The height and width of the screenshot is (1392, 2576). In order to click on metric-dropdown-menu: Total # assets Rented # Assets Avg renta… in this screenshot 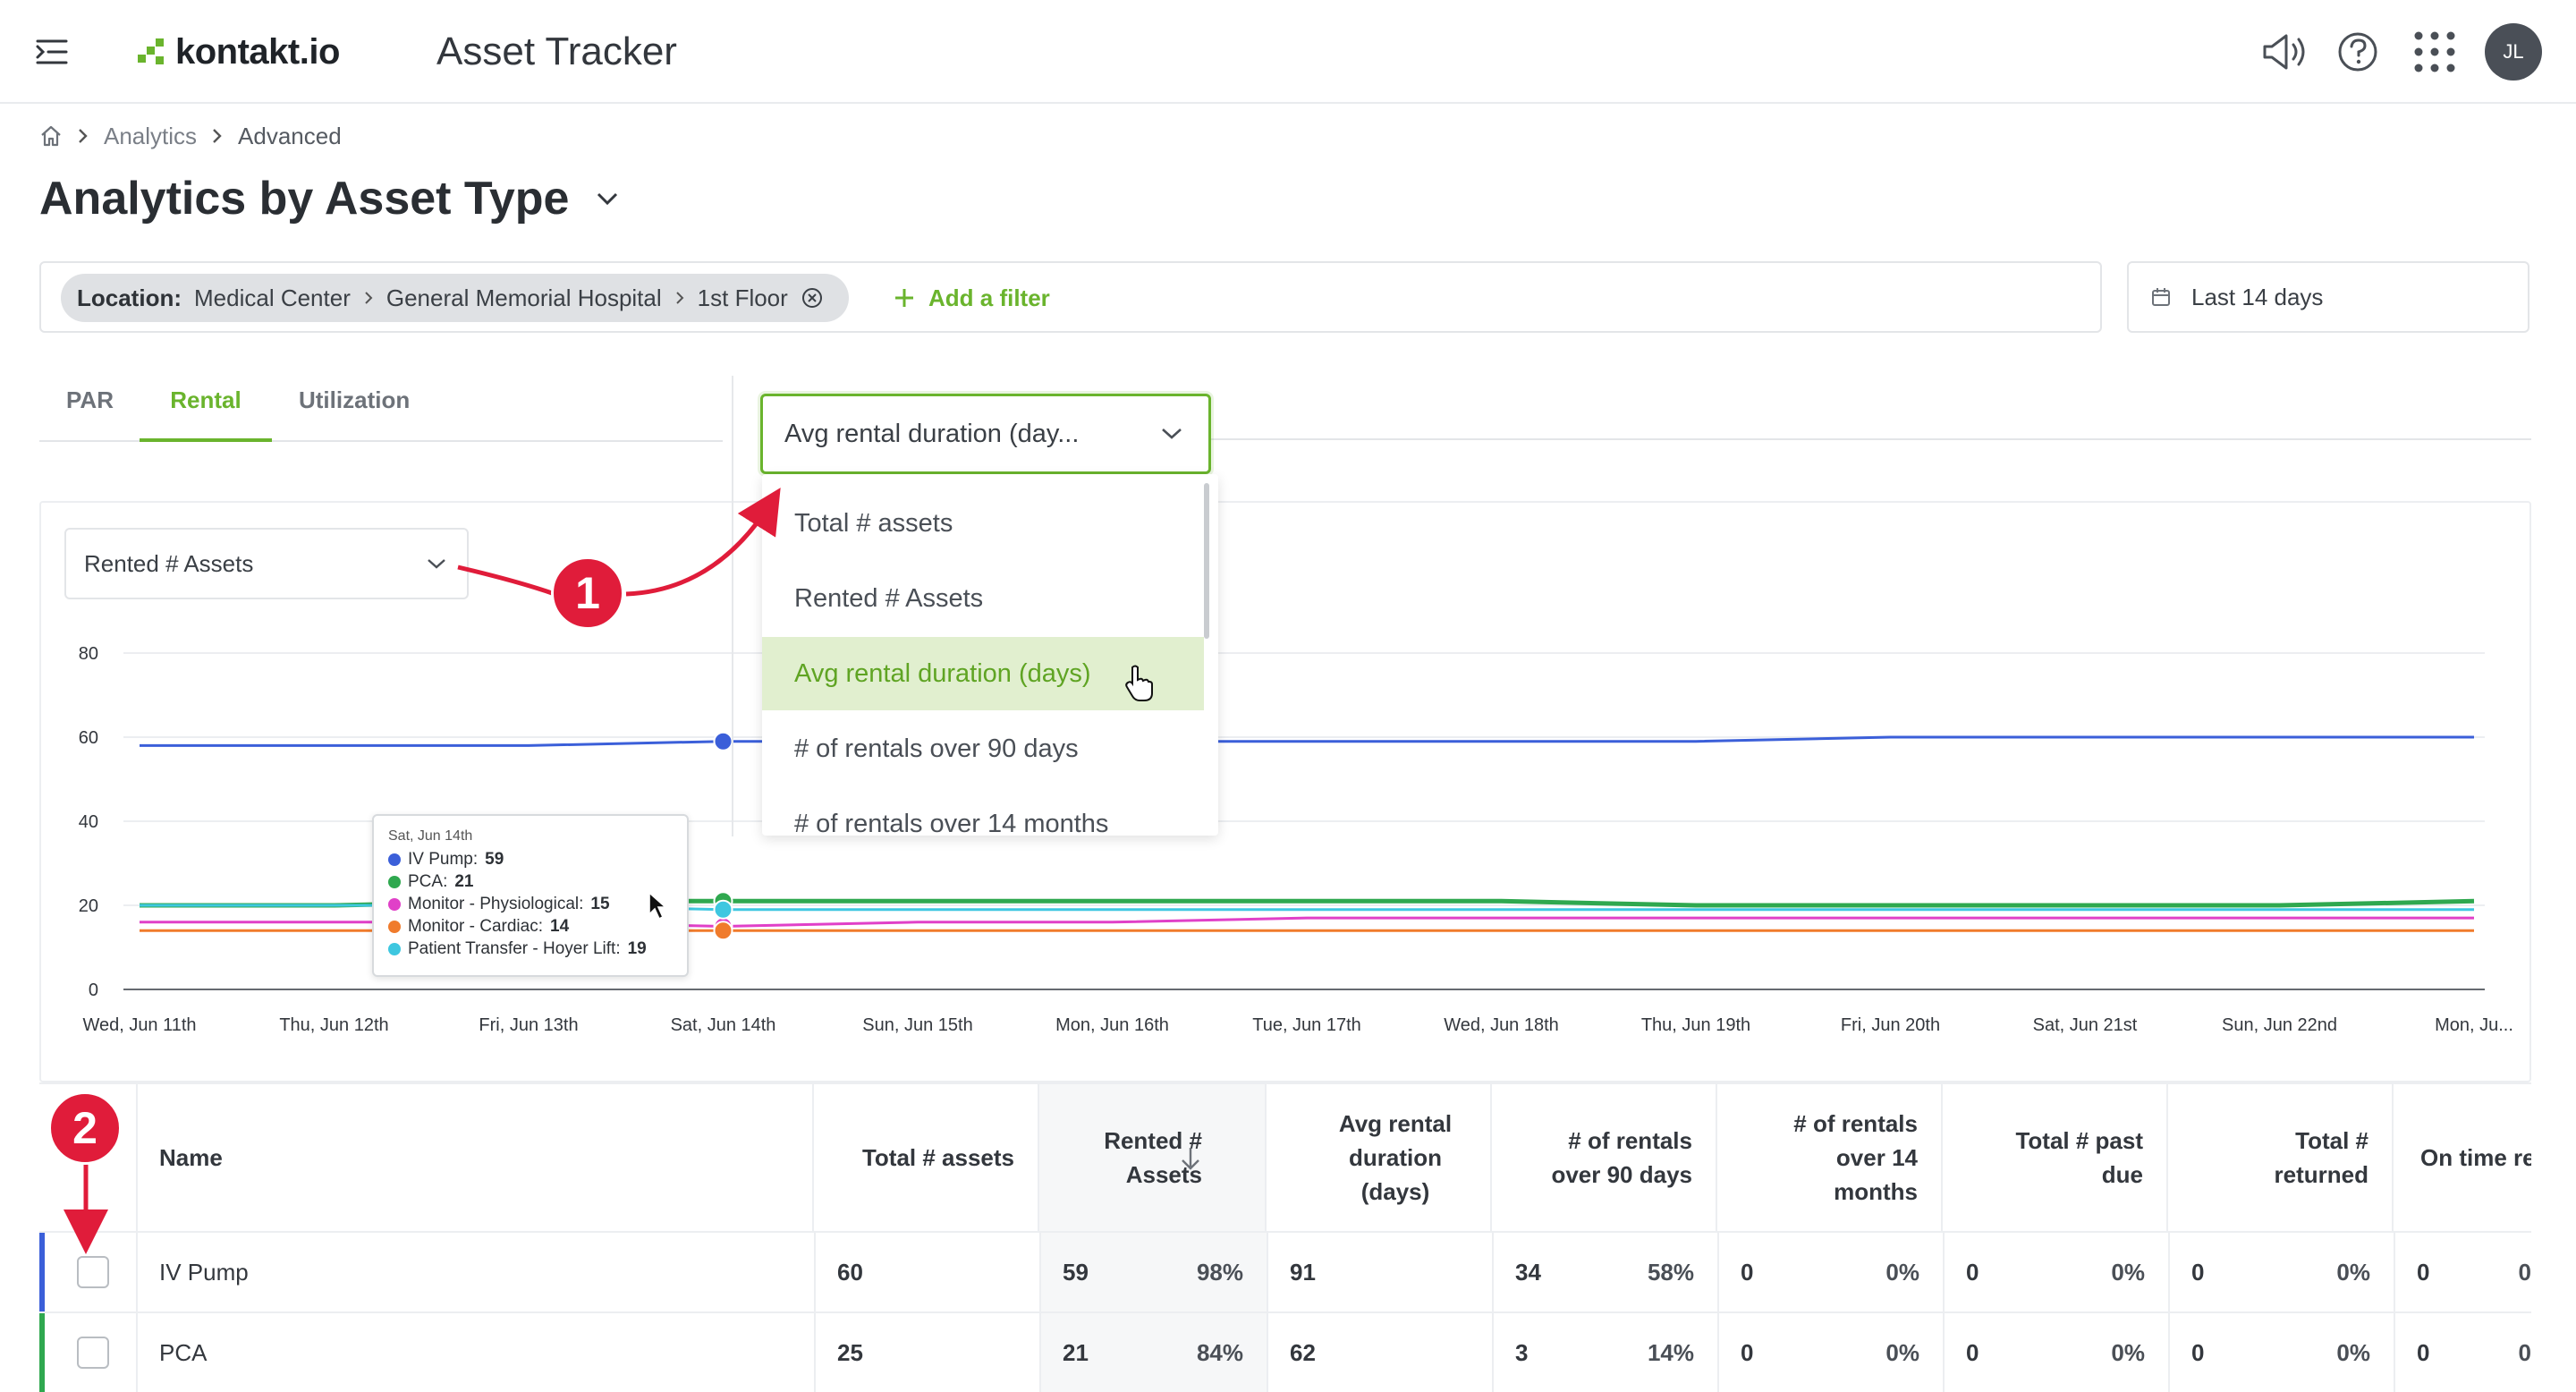, I will do `click(990, 655)`.